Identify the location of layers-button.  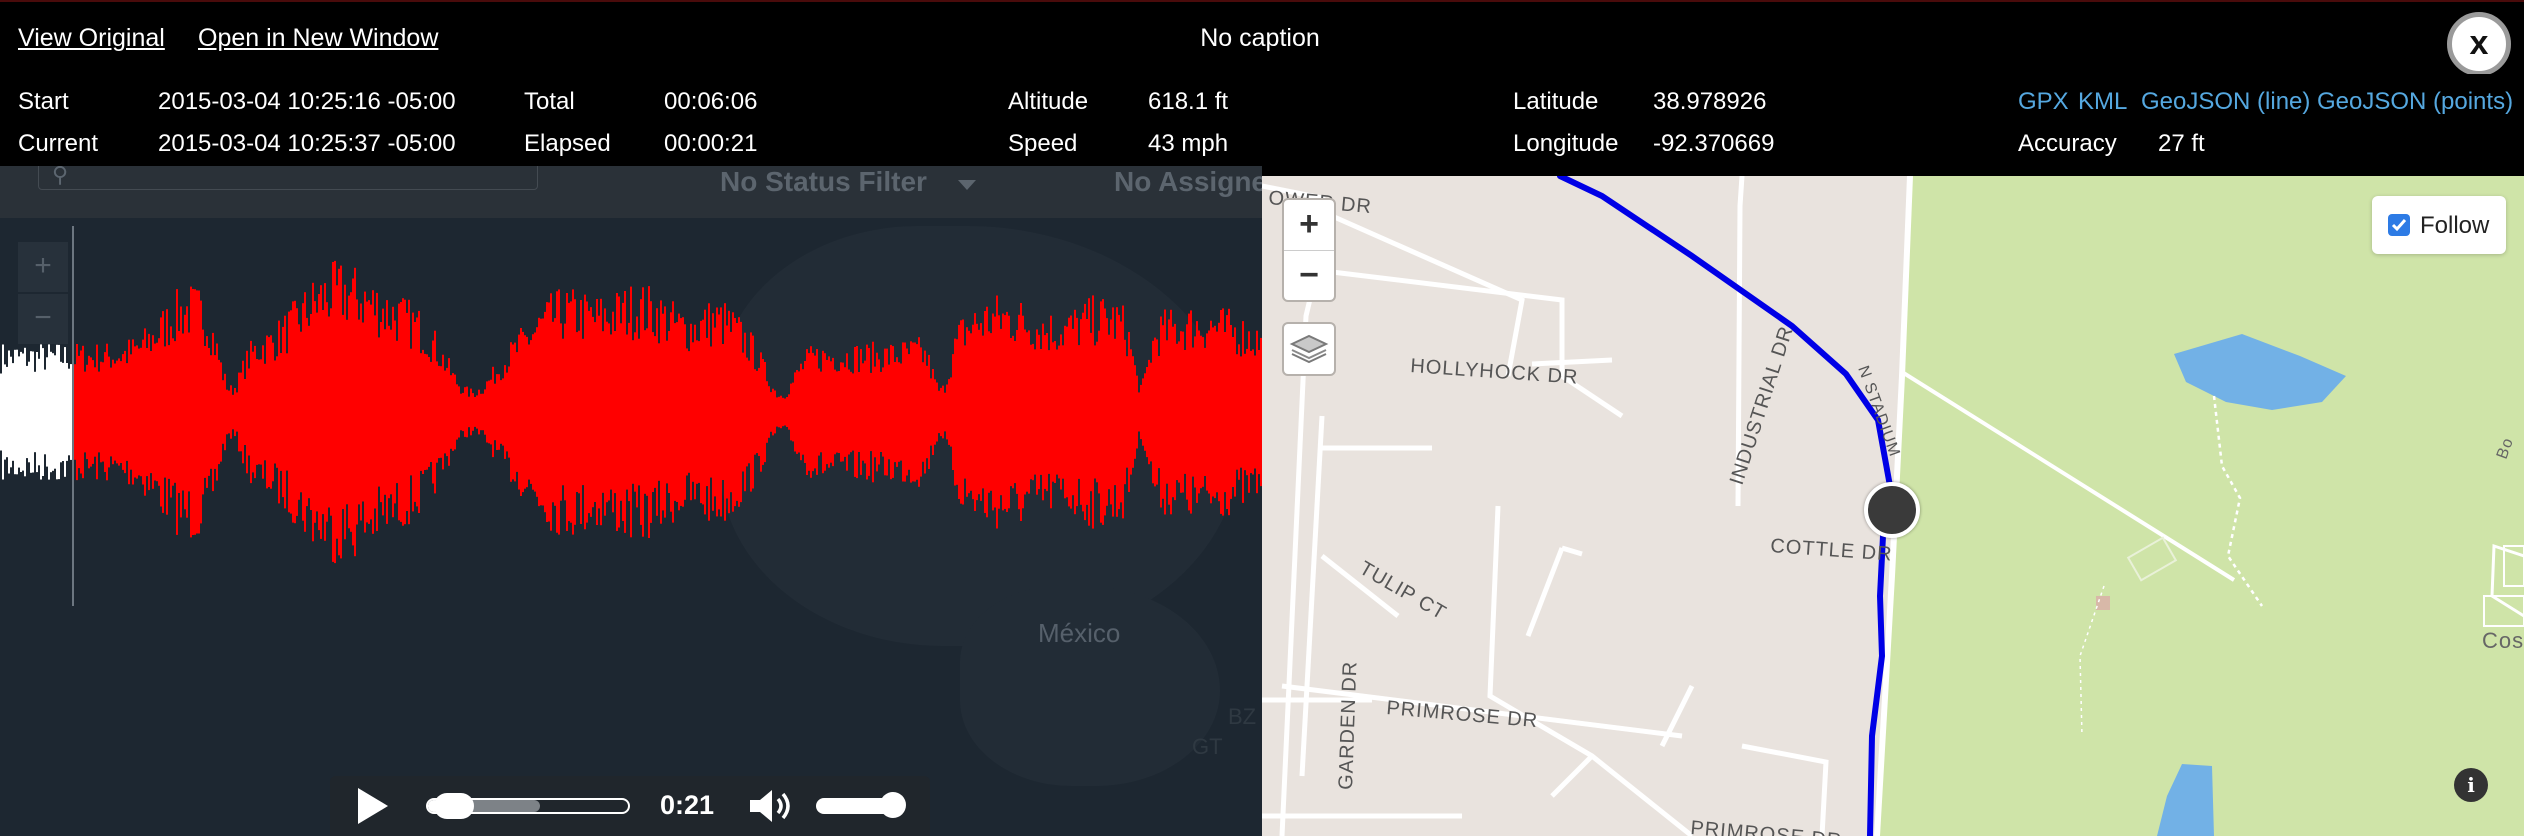
(1309, 349).